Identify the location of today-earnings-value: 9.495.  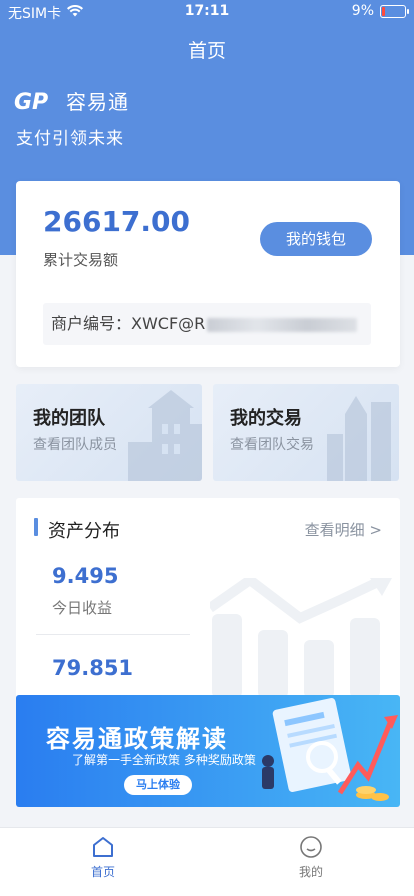
(85, 576).